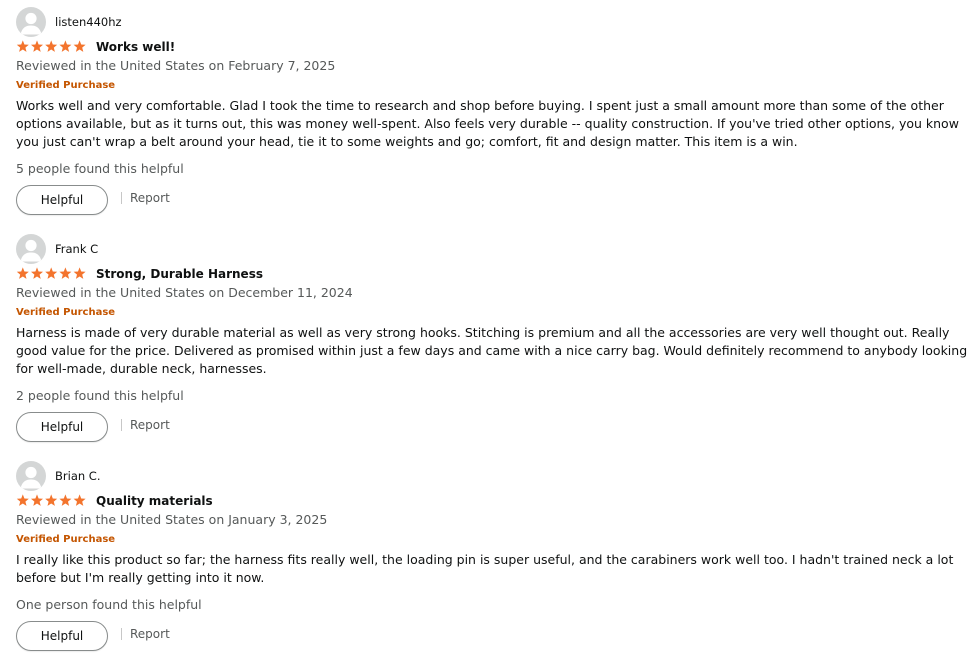  What do you see at coordinates (154, 501) in the screenshot?
I see `review-title: Quality materials` at bounding box center [154, 501].